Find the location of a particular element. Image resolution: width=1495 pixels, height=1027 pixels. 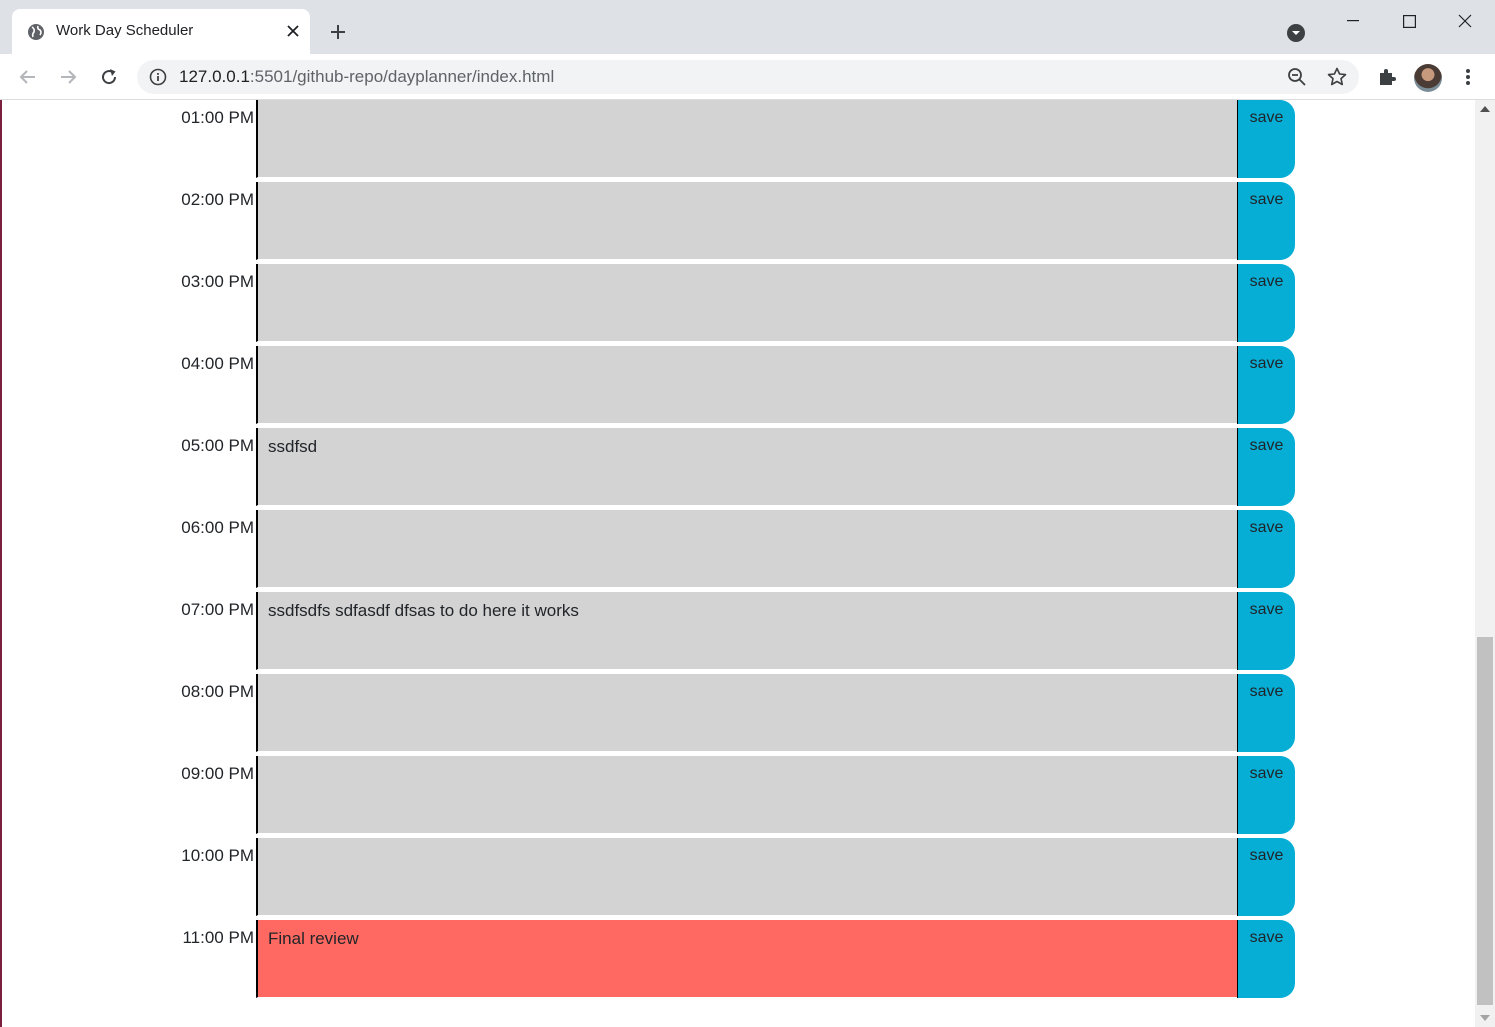

tab-search-icon is located at coordinates (1296, 33).